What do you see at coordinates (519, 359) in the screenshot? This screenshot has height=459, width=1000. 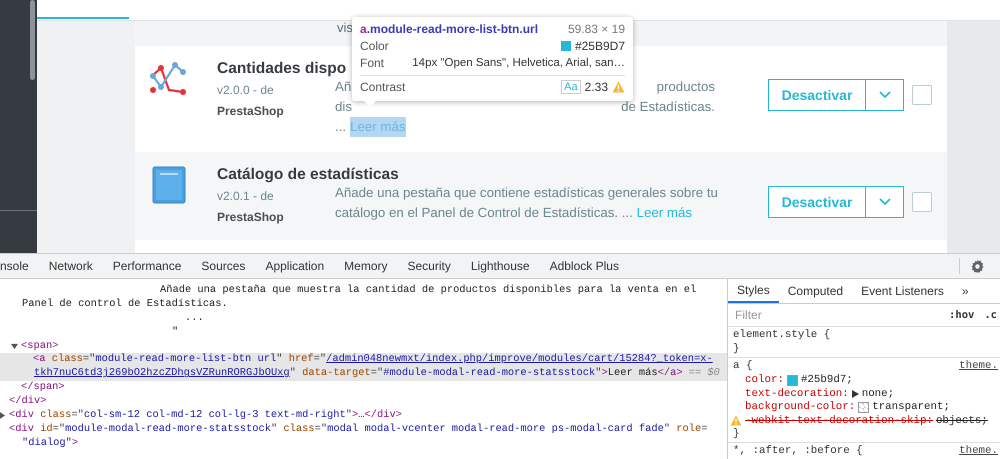 I see `code-link: /admin048newmxt/index.php/improve/modules/cart/15284?_token=x-` at bounding box center [519, 359].